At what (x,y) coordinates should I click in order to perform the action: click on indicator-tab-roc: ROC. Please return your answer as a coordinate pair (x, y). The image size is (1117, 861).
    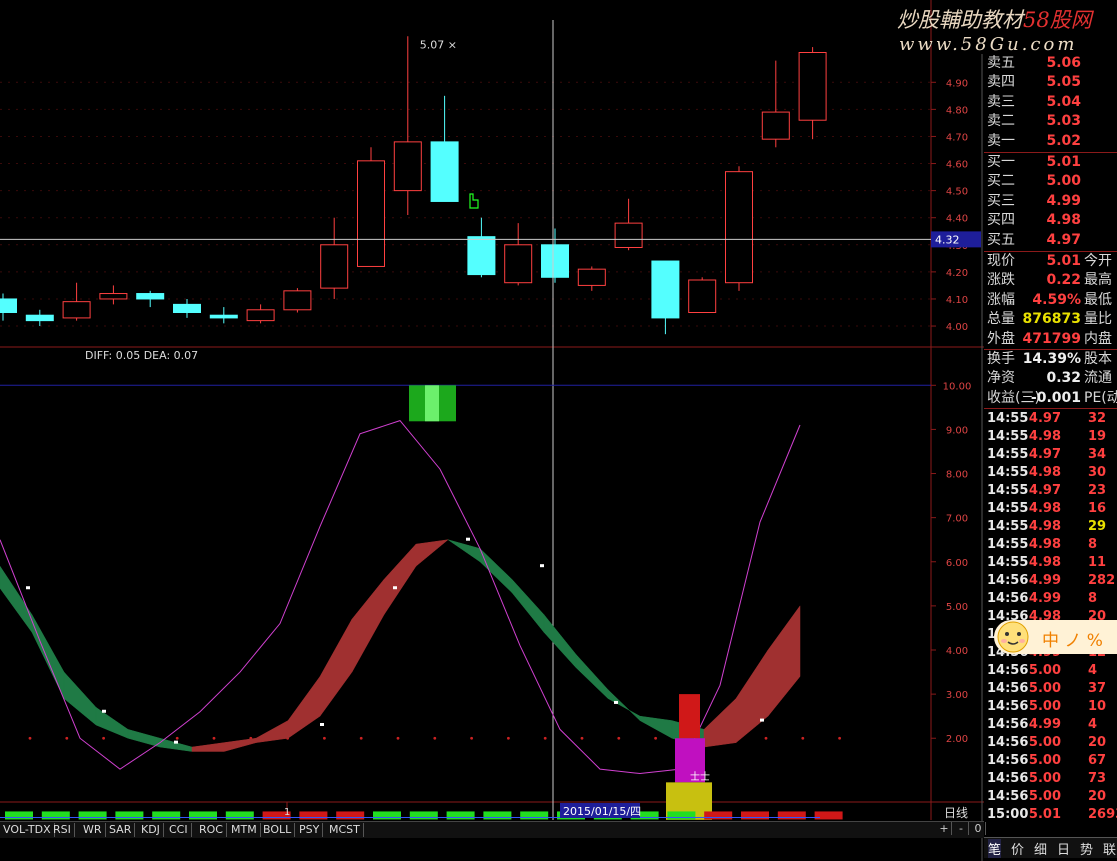
    Looking at the image, I should click on (211, 830).